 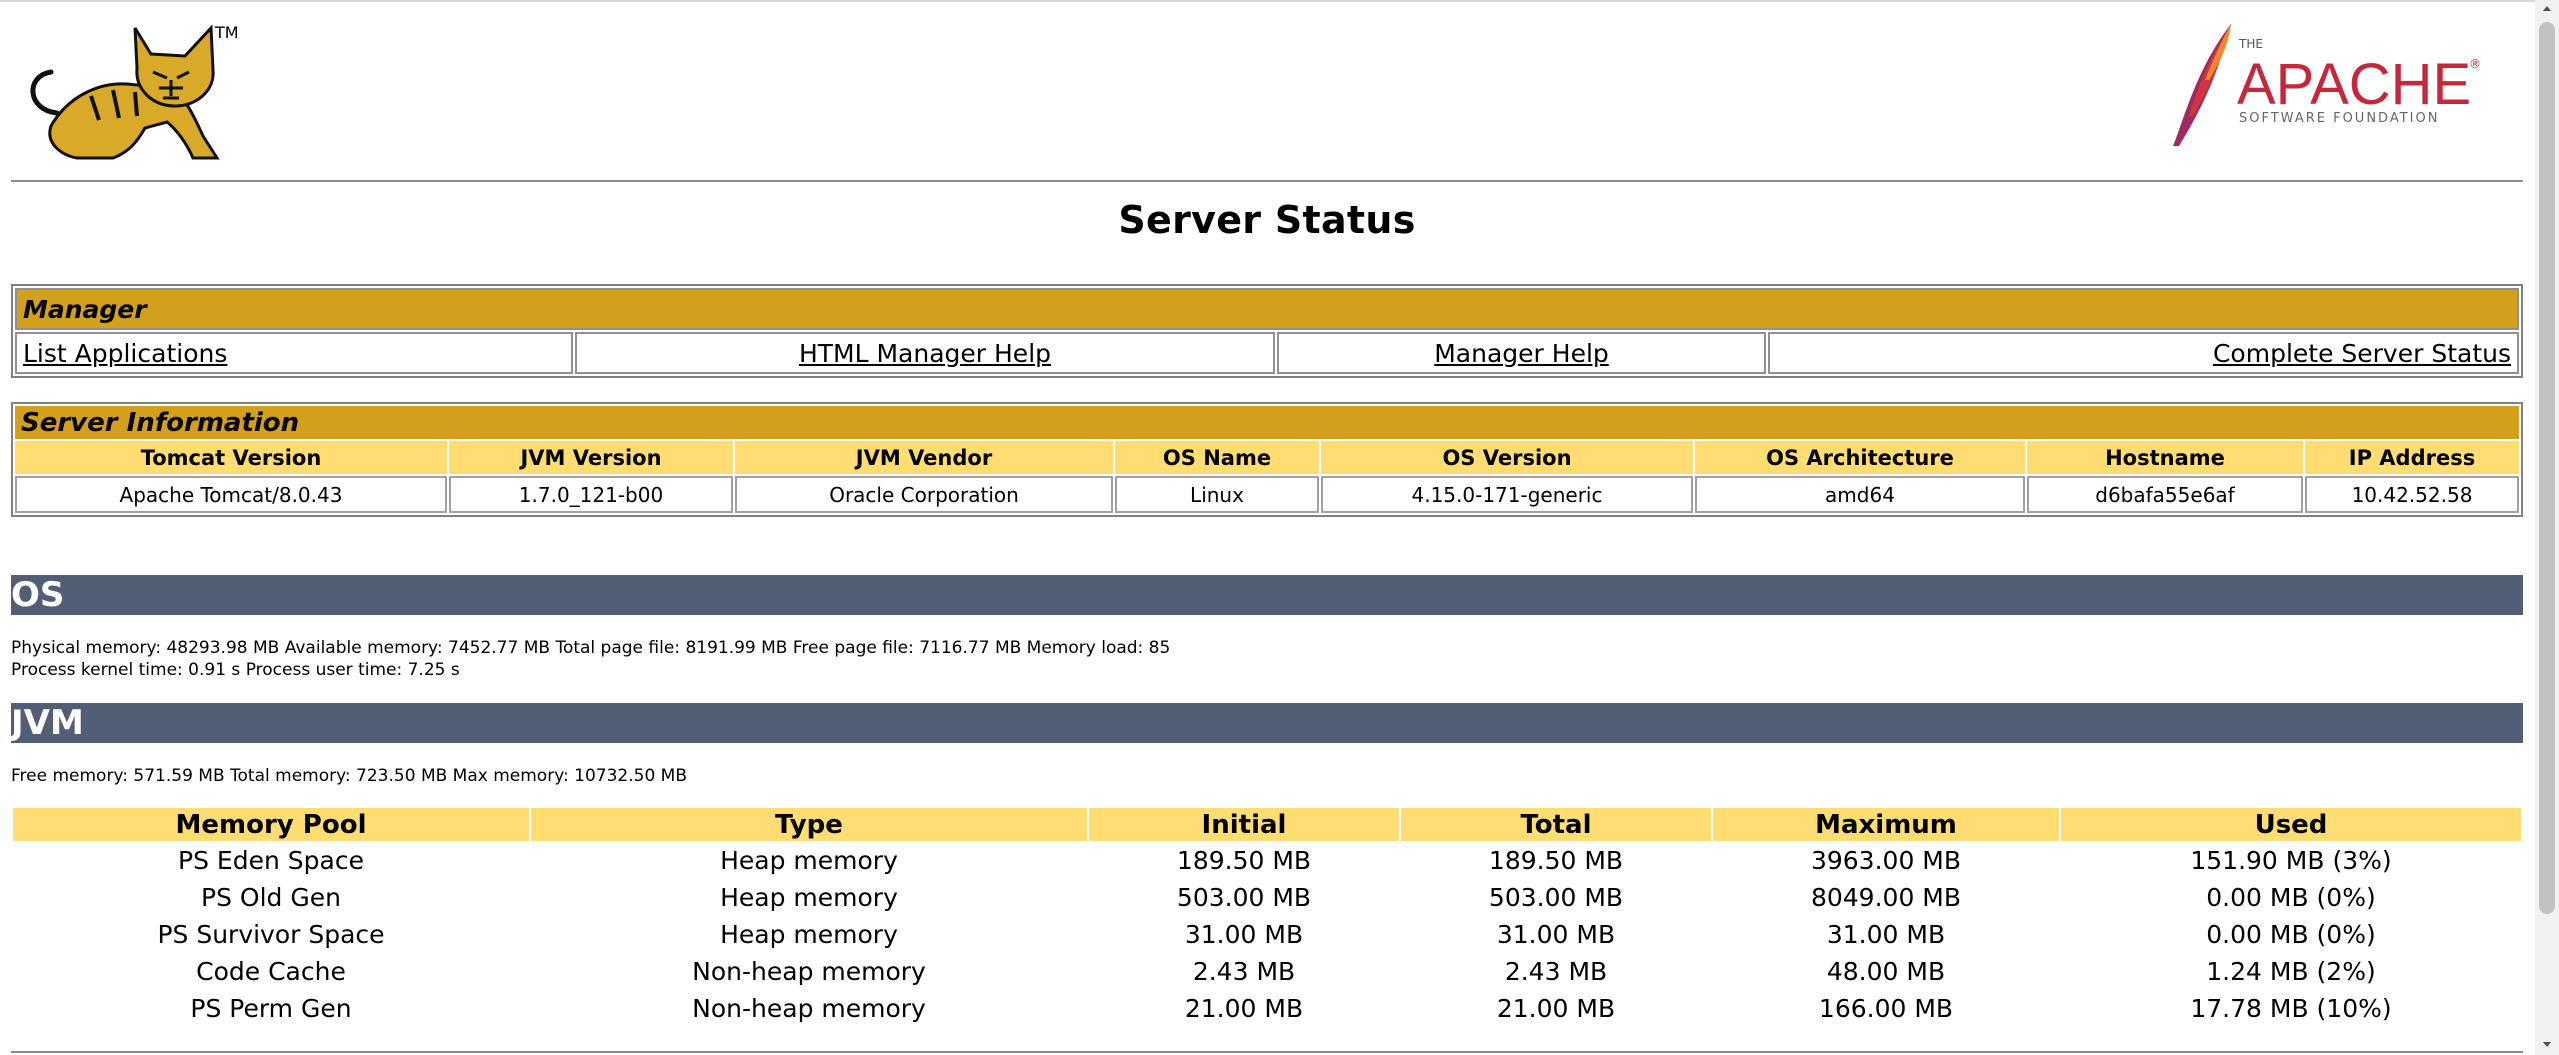 What do you see at coordinates (2291, 860) in the screenshot?
I see `pool-used: 151.90 MB (3%)` at bounding box center [2291, 860].